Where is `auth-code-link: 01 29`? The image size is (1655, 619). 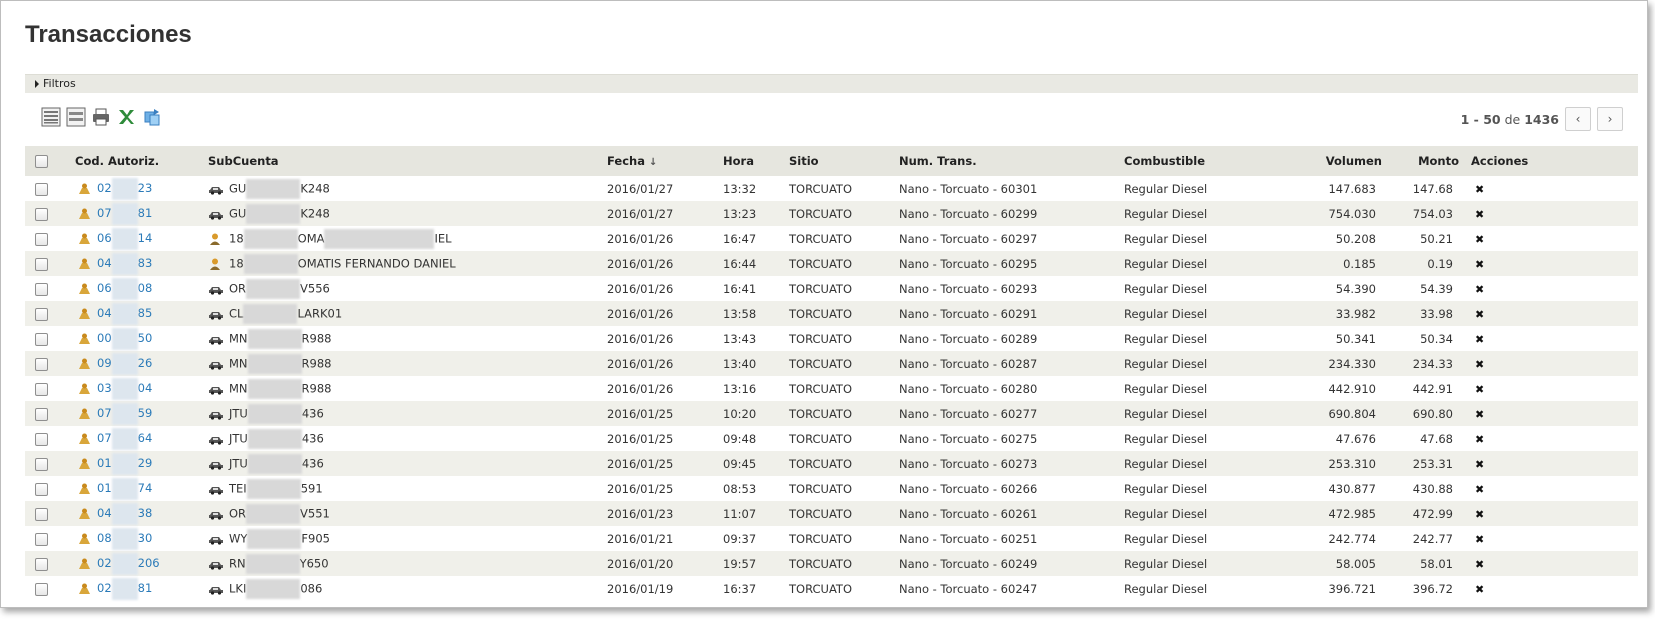
auth-code-link: 01 29 is located at coordinates (124, 463).